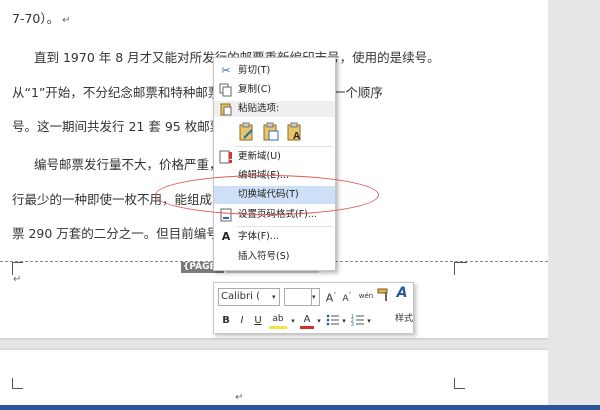 This screenshot has width=600, height=410. Describe the element at coordinates (384, 296) in the screenshot. I see `format-painter-icon` at that location.